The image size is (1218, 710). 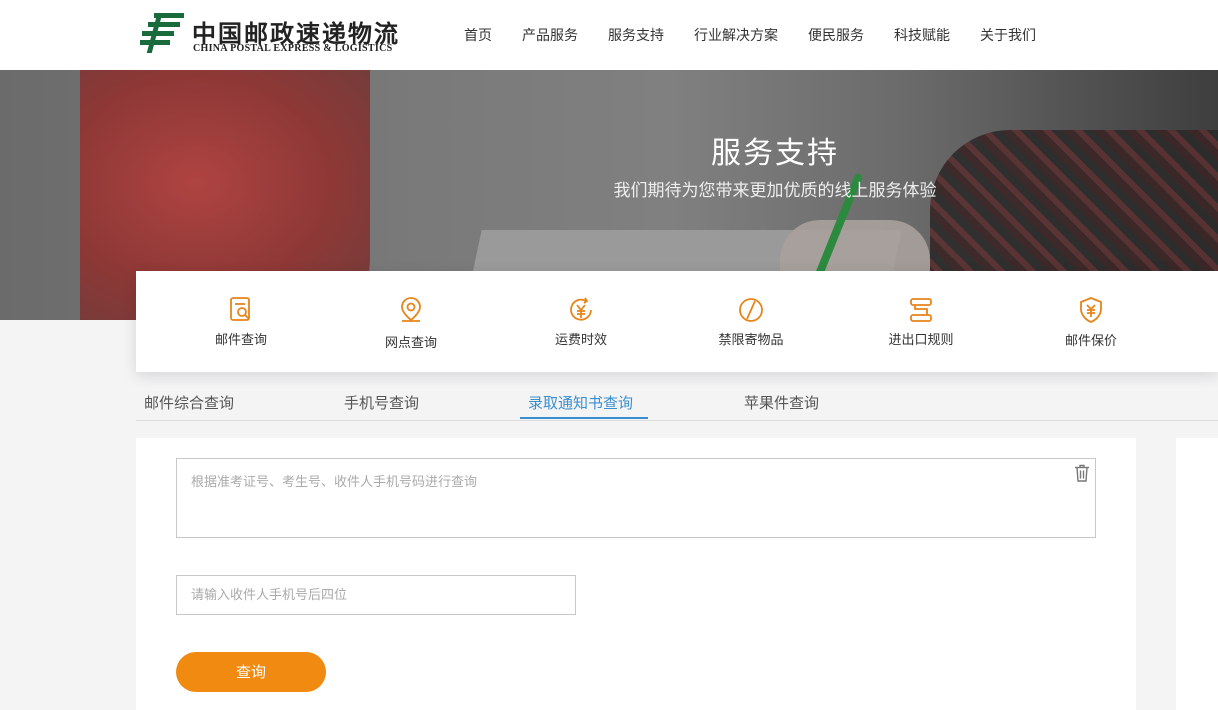 What do you see at coordinates (836, 35) in the screenshot?
I see `nav-item-convenience: 便民服务` at bounding box center [836, 35].